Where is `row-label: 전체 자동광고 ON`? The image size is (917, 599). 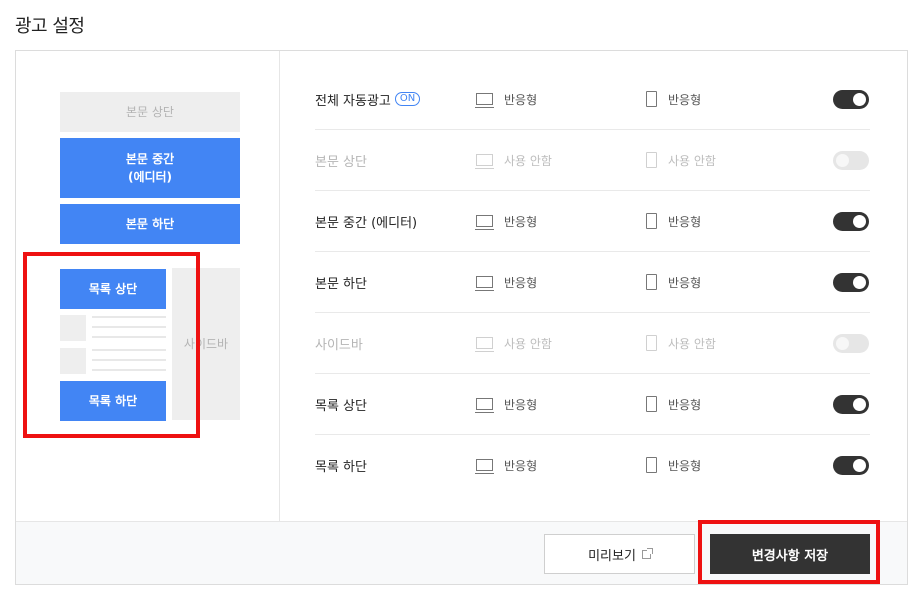
row-label: 전체 자동광고 ON is located at coordinates (368, 99).